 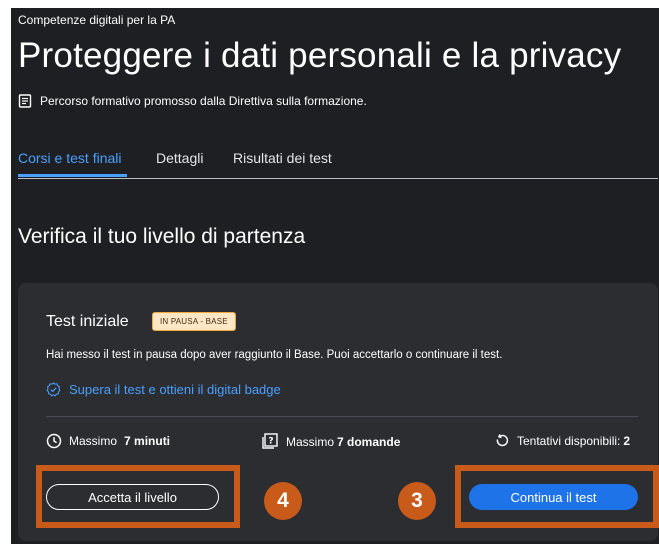 What do you see at coordinates (282, 158) in the screenshot?
I see `tab-risultati-dei-test: Risultati dei test` at bounding box center [282, 158].